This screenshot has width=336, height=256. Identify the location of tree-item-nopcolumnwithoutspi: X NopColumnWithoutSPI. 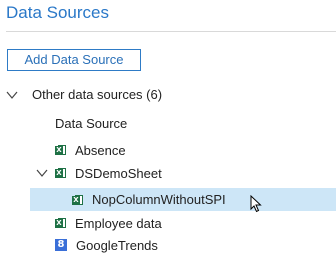
(183, 199).